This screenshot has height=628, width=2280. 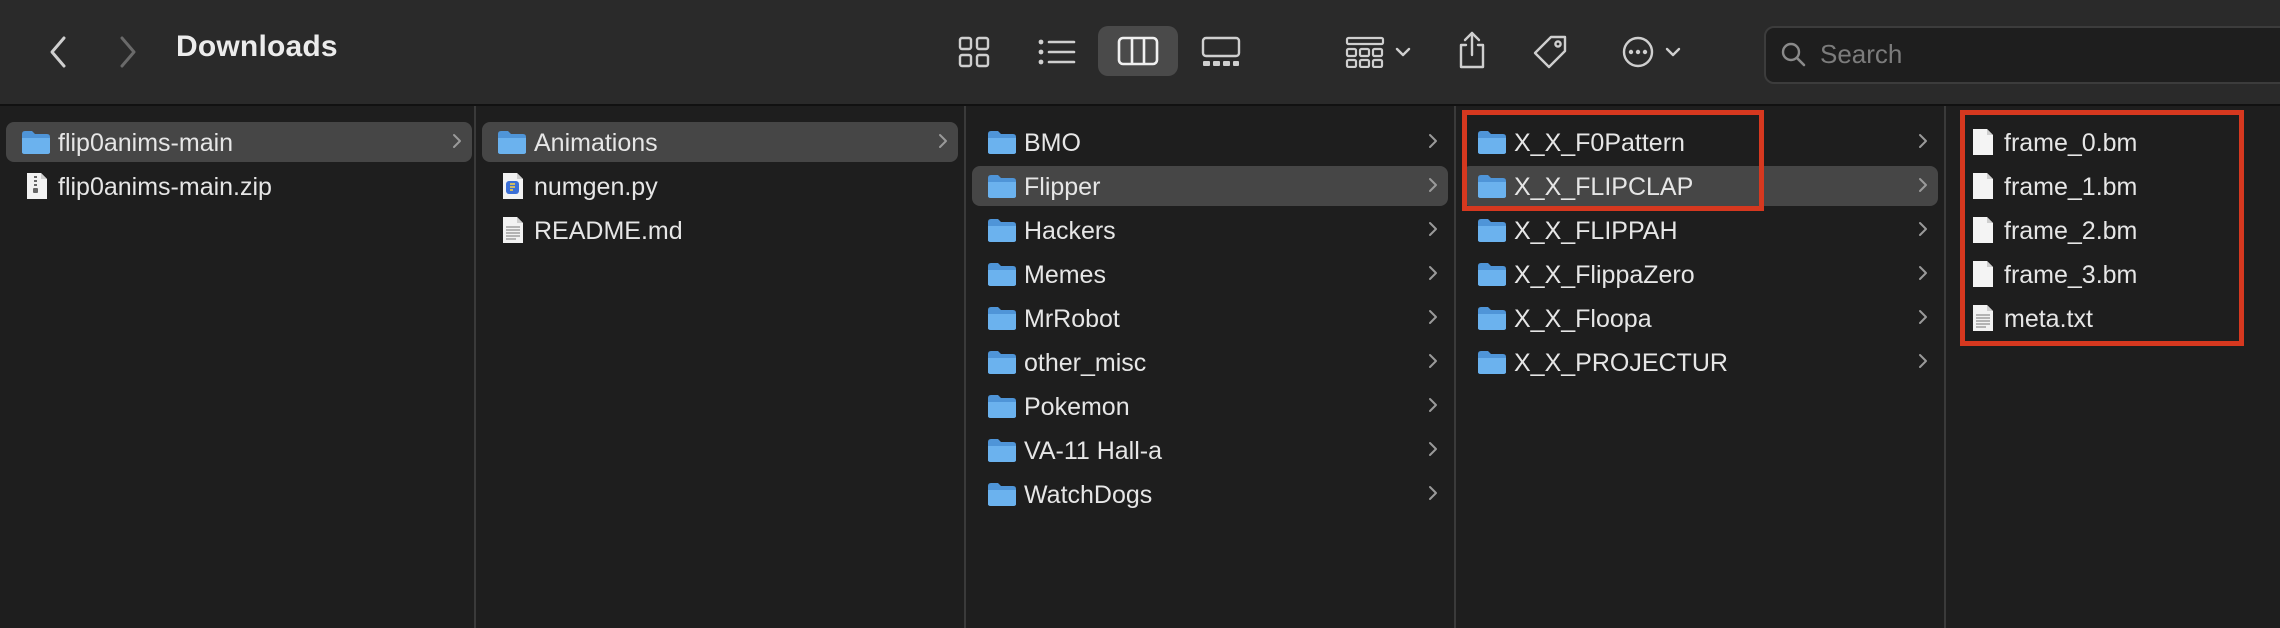 I want to click on file-row: frame_1.bm, so click(x=2102, y=186).